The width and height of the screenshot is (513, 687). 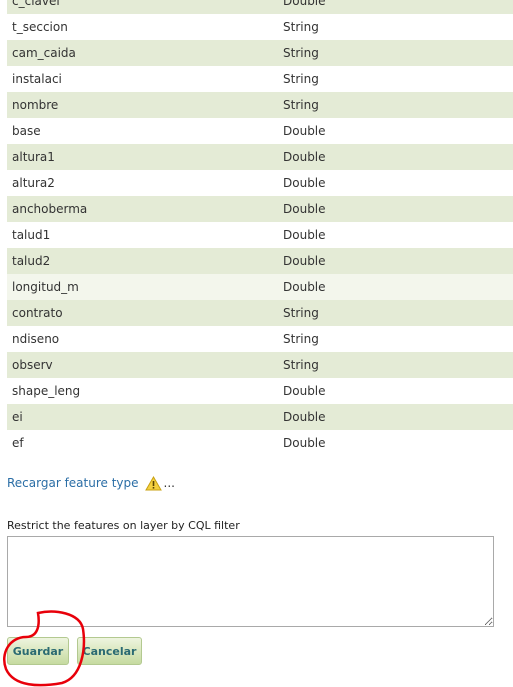 I want to click on attribute-name: ndiseno, so click(x=36, y=339).